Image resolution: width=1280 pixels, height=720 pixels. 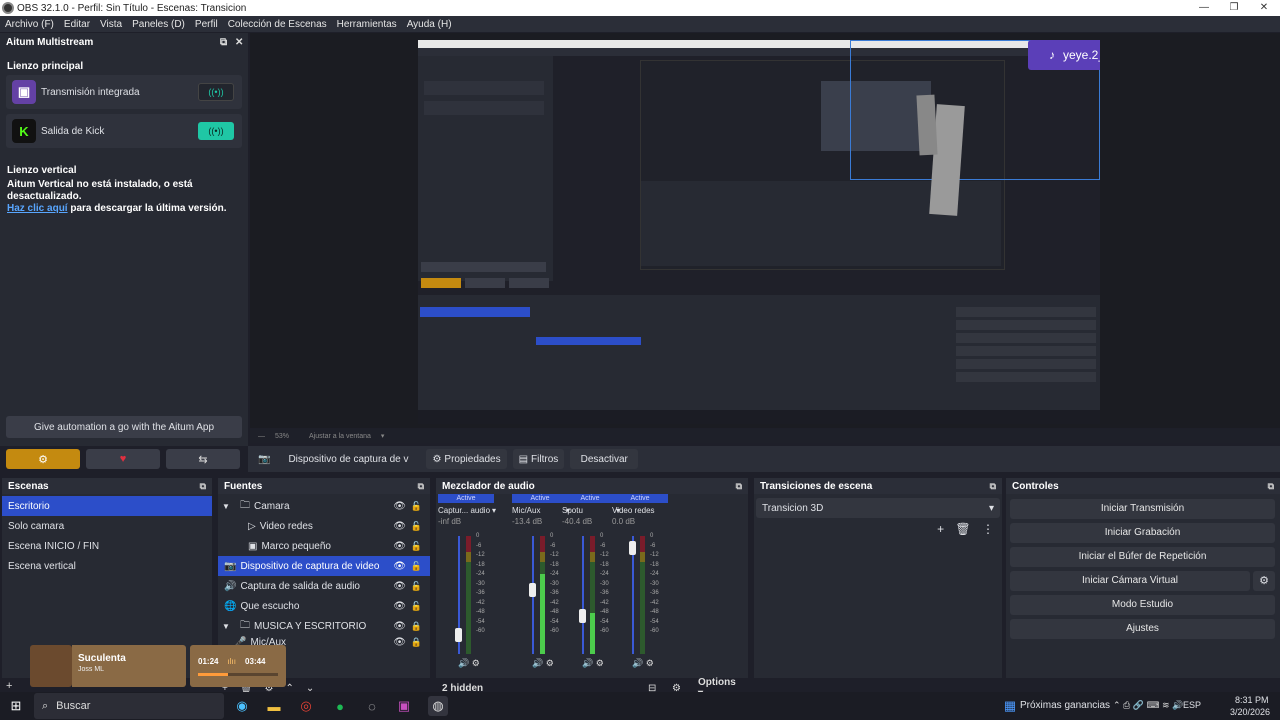 I want to click on source-item: 🔊 Captura de salida de audio 👁 🔓, so click(x=324, y=586).